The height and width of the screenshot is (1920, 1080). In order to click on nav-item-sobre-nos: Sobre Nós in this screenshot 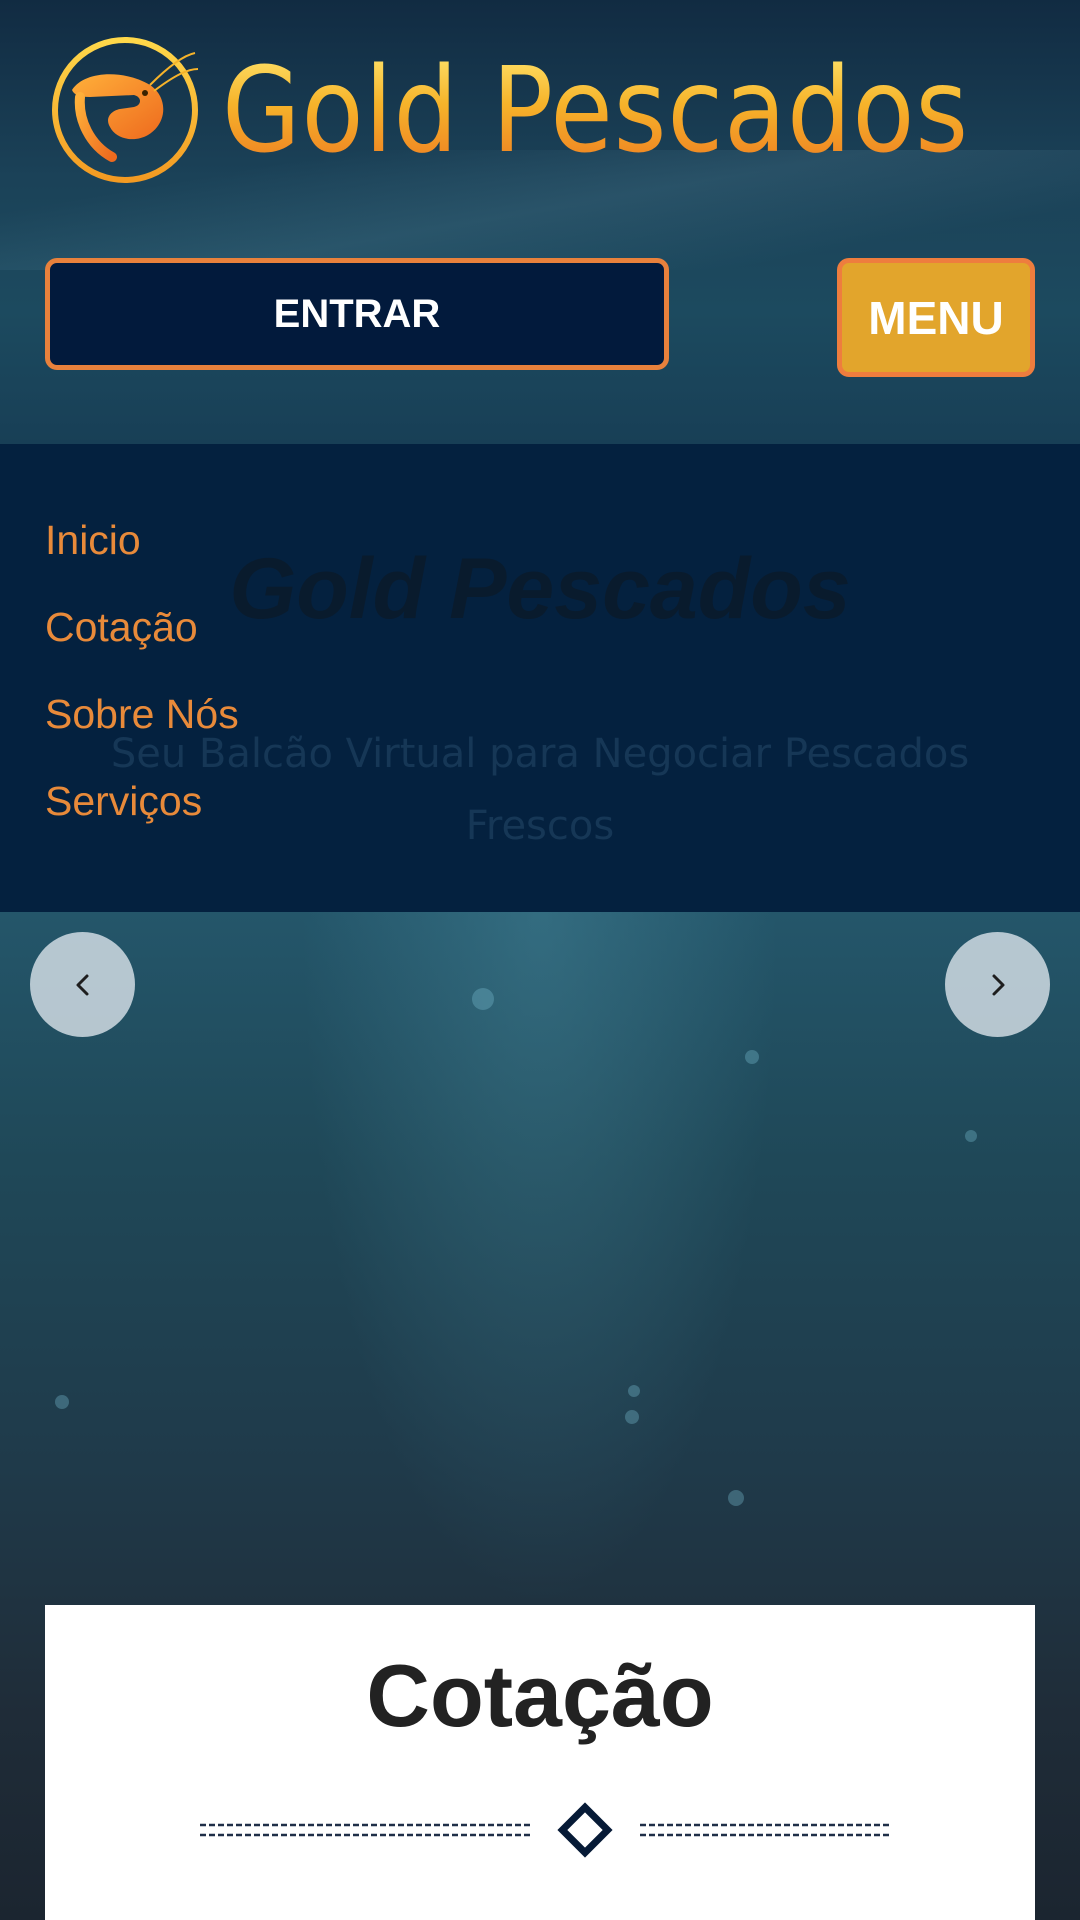, I will do `click(142, 722)`.